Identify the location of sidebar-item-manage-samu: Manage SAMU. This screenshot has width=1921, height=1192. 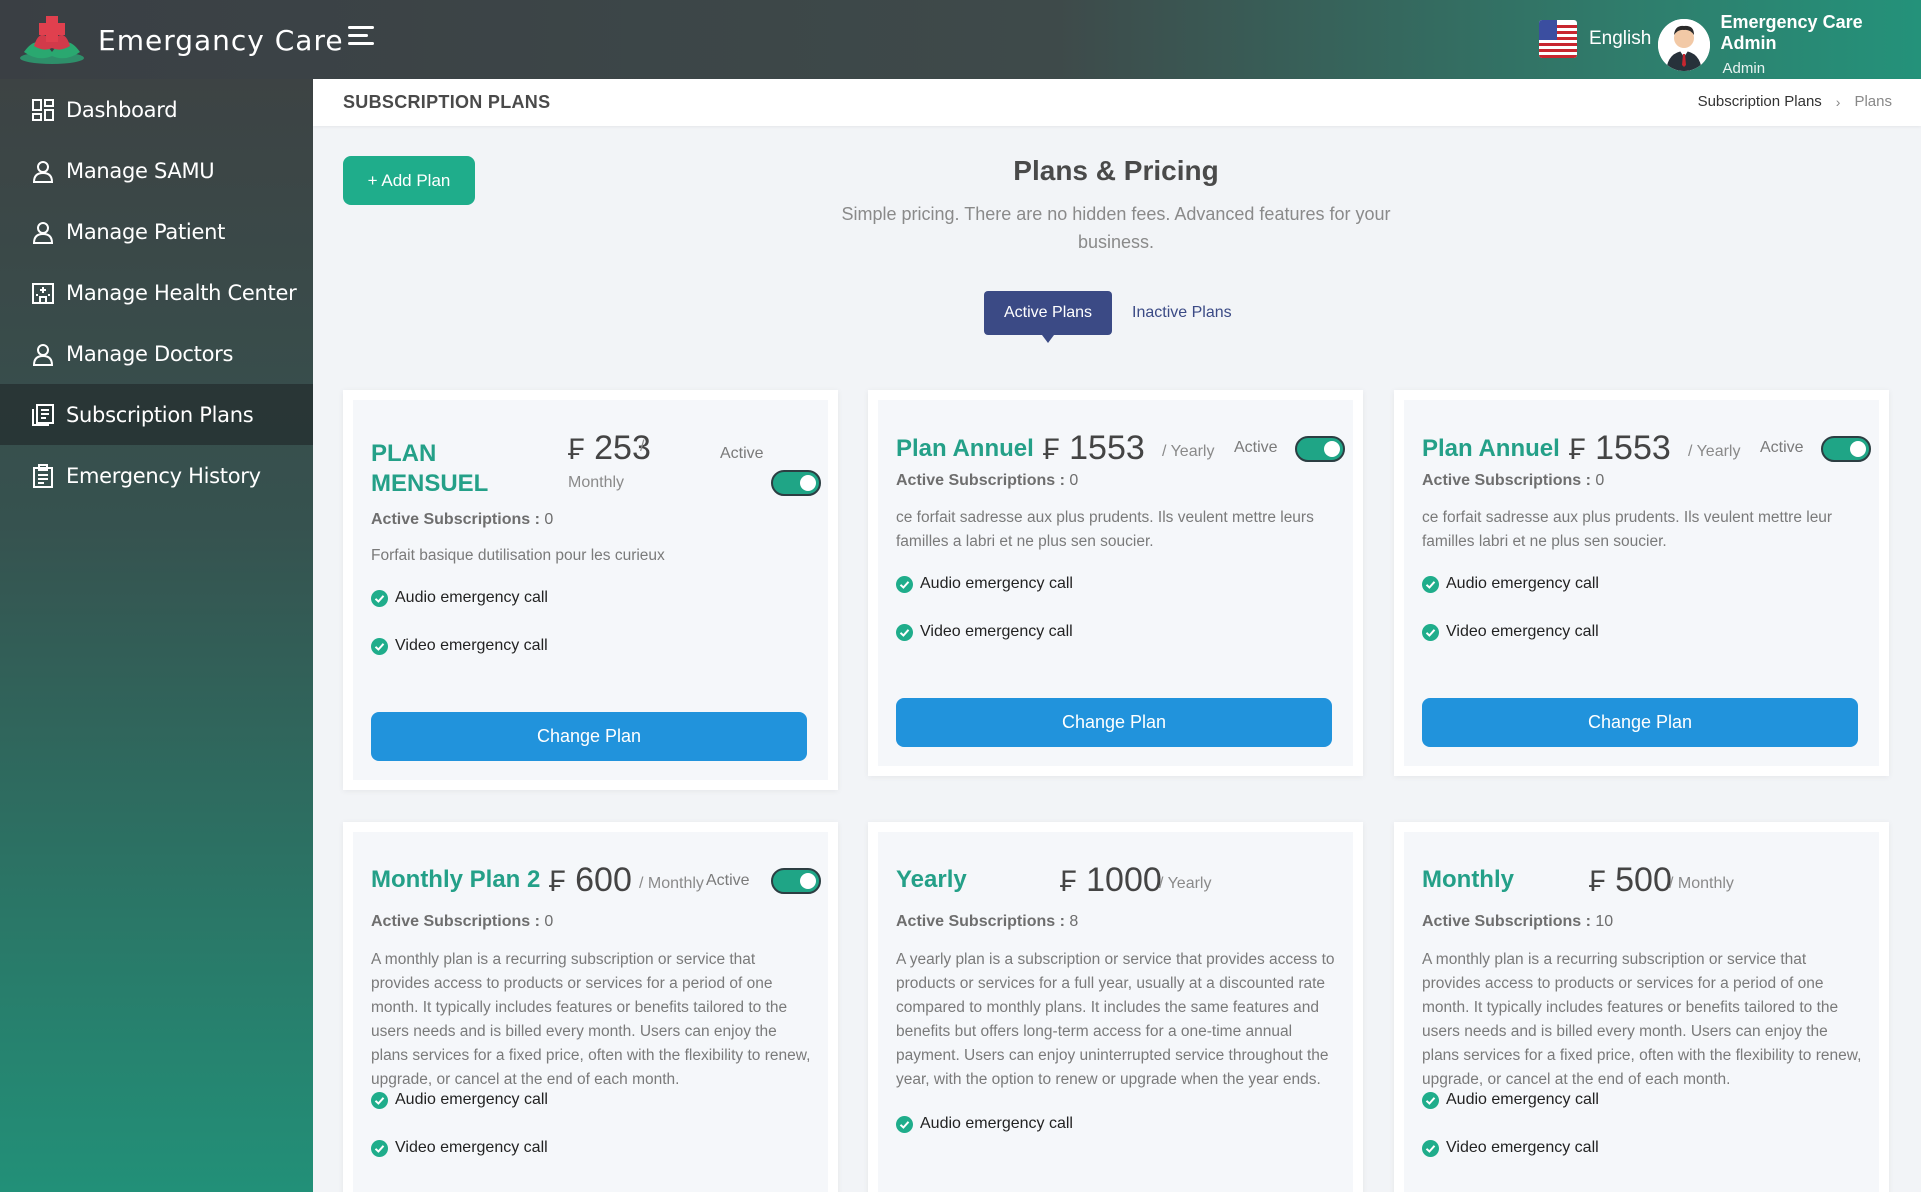
(156, 170).